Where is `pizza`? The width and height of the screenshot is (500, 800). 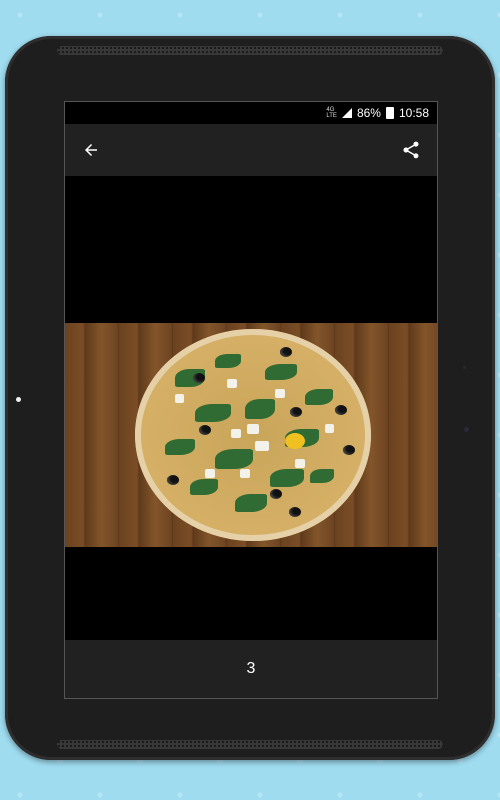
pizza is located at coordinates (253, 435).